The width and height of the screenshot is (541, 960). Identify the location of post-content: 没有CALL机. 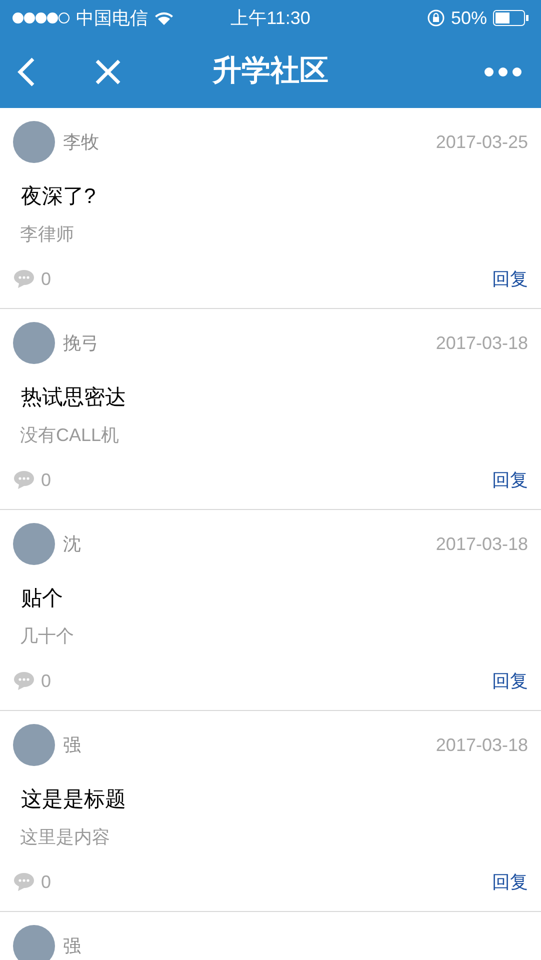
(70, 435).